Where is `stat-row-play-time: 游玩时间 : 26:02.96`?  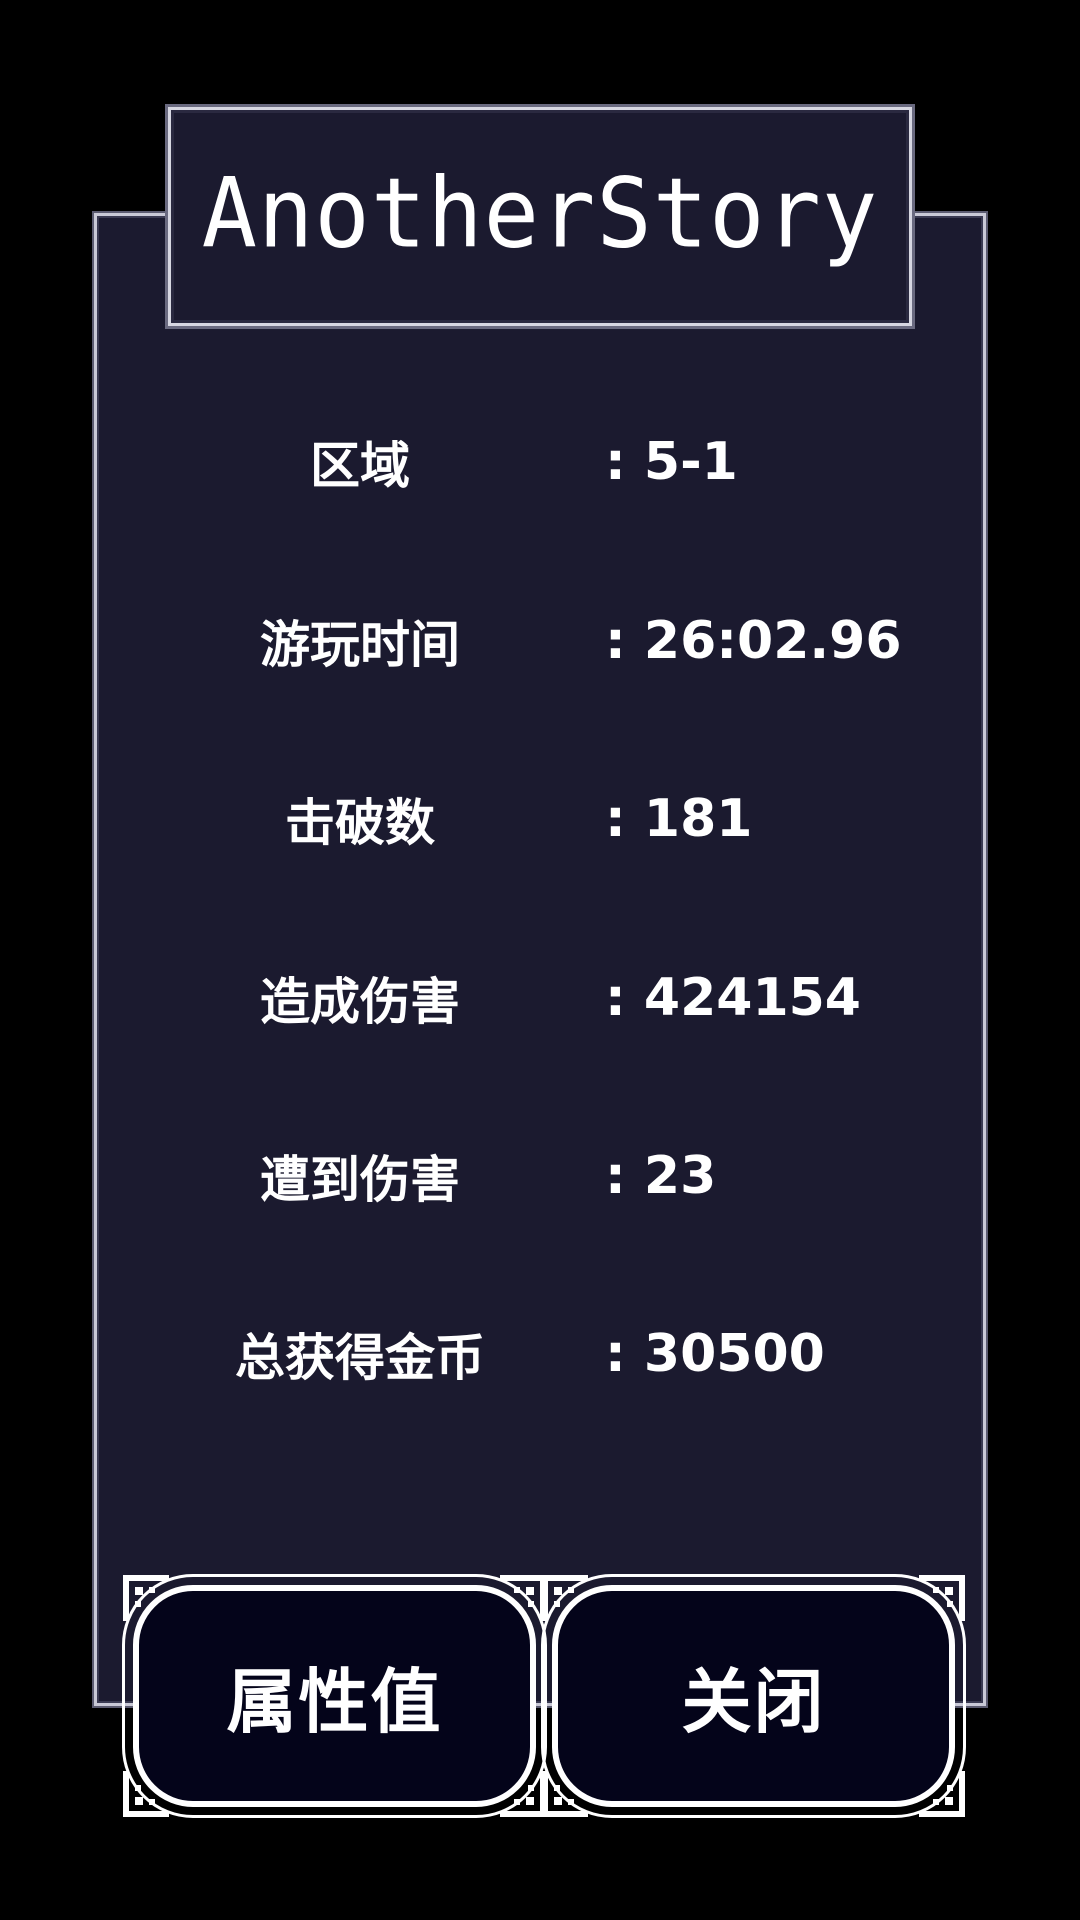
stat-row-play-time: 游玩时间 : 26:02.96 is located at coordinates (540, 641).